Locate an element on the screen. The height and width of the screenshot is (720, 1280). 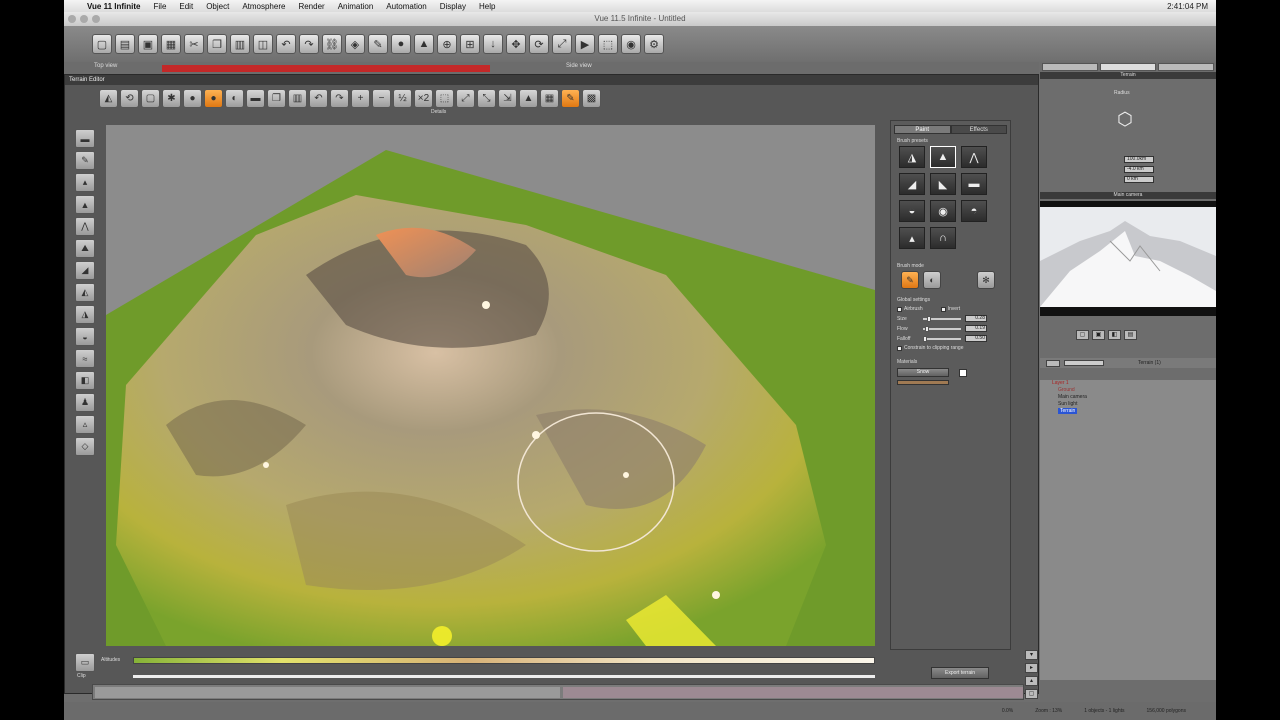
slope-tool-icon: ◢ is located at coordinates (85, 270).